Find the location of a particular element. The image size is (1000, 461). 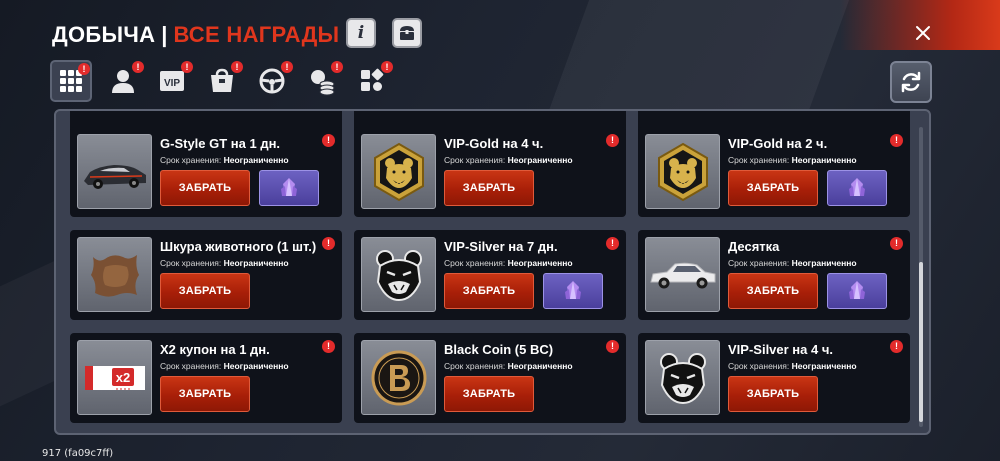

vip-label: VIP is located at coordinates (172, 83).